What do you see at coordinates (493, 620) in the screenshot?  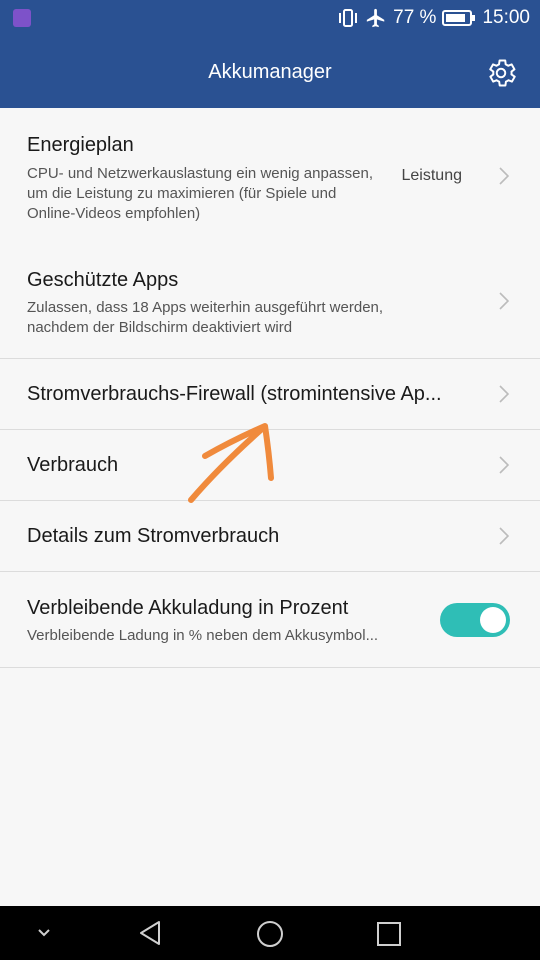 I see `toggle-knob` at bounding box center [493, 620].